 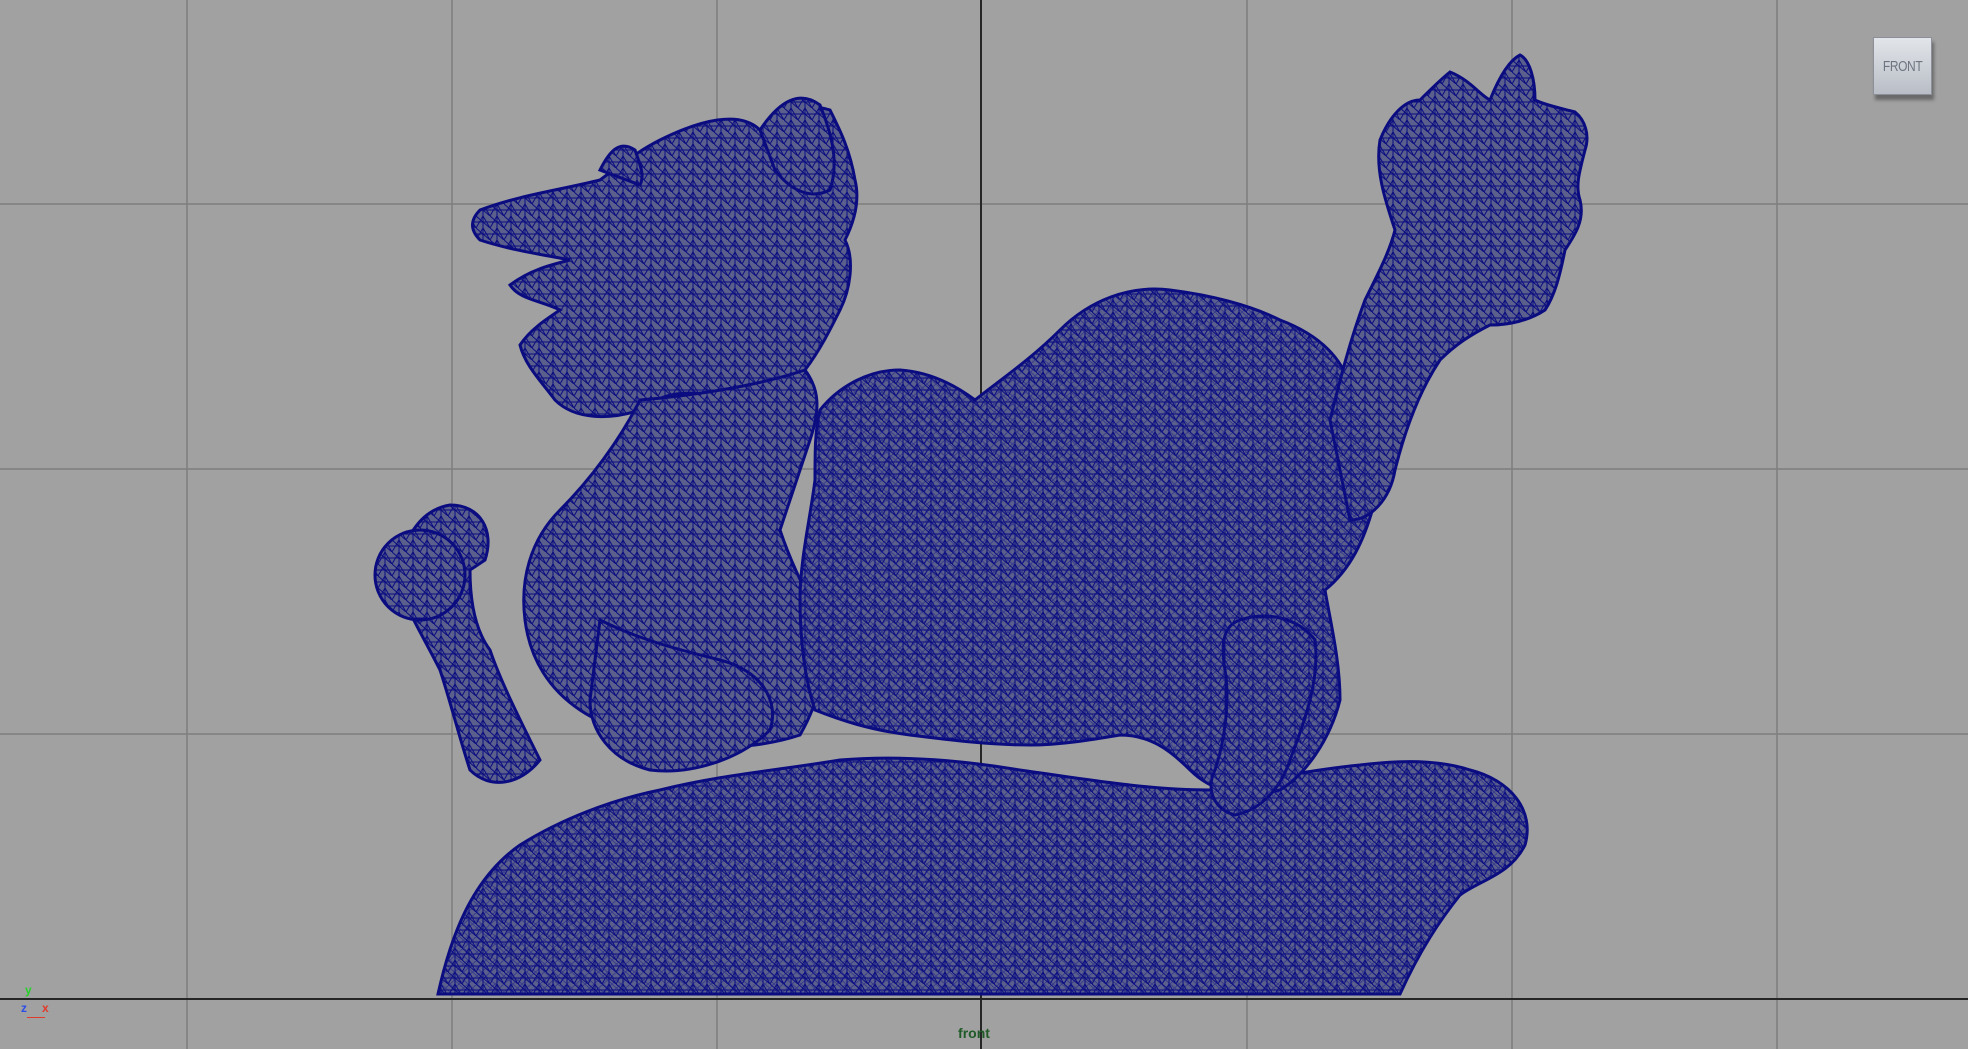 What do you see at coordinates (28, 990) in the screenshot?
I see `axis-y-label: y` at bounding box center [28, 990].